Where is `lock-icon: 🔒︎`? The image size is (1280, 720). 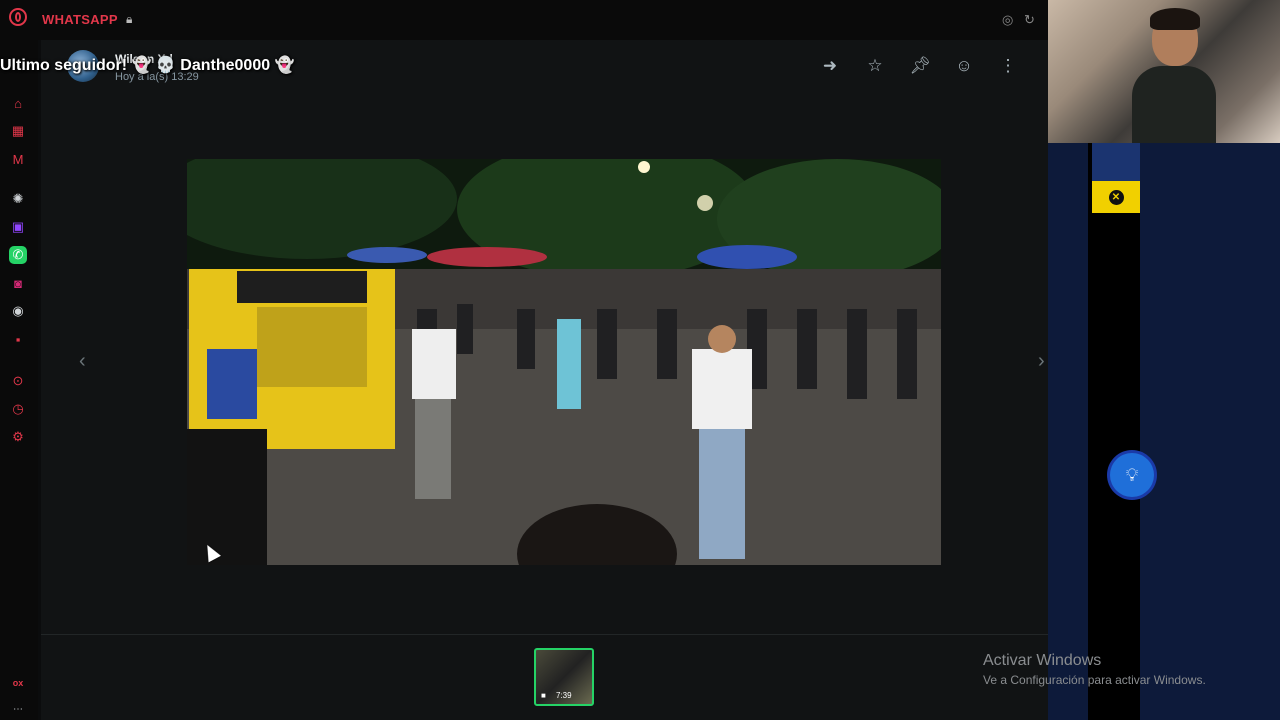
lock-icon: 🔒︎ is located at coordinates (129, 19).